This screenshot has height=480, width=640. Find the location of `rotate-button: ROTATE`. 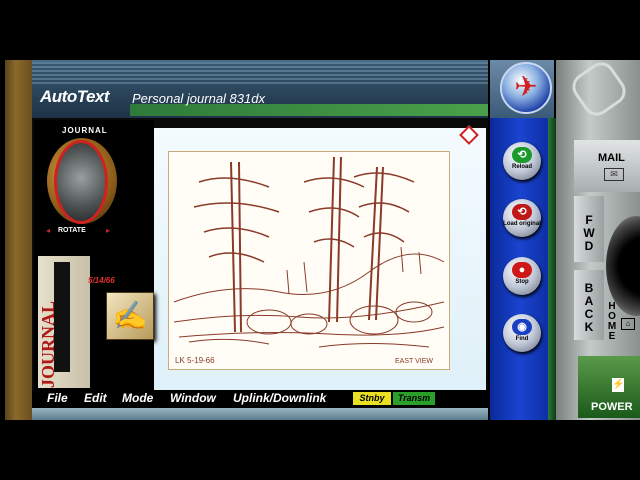

rotate-button: ROTATE is located at coordinates (72, 230).